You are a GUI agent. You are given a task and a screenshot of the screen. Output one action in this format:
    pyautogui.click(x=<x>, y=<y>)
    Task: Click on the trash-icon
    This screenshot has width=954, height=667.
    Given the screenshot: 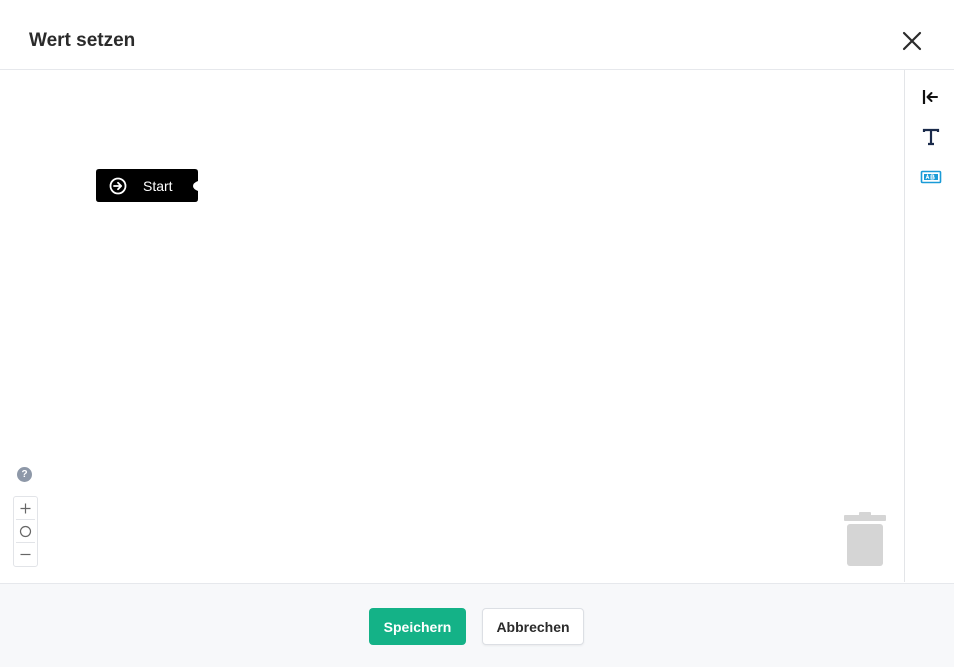 What is the action you would take?
    pyautogui.click(x=865, y=539)
    